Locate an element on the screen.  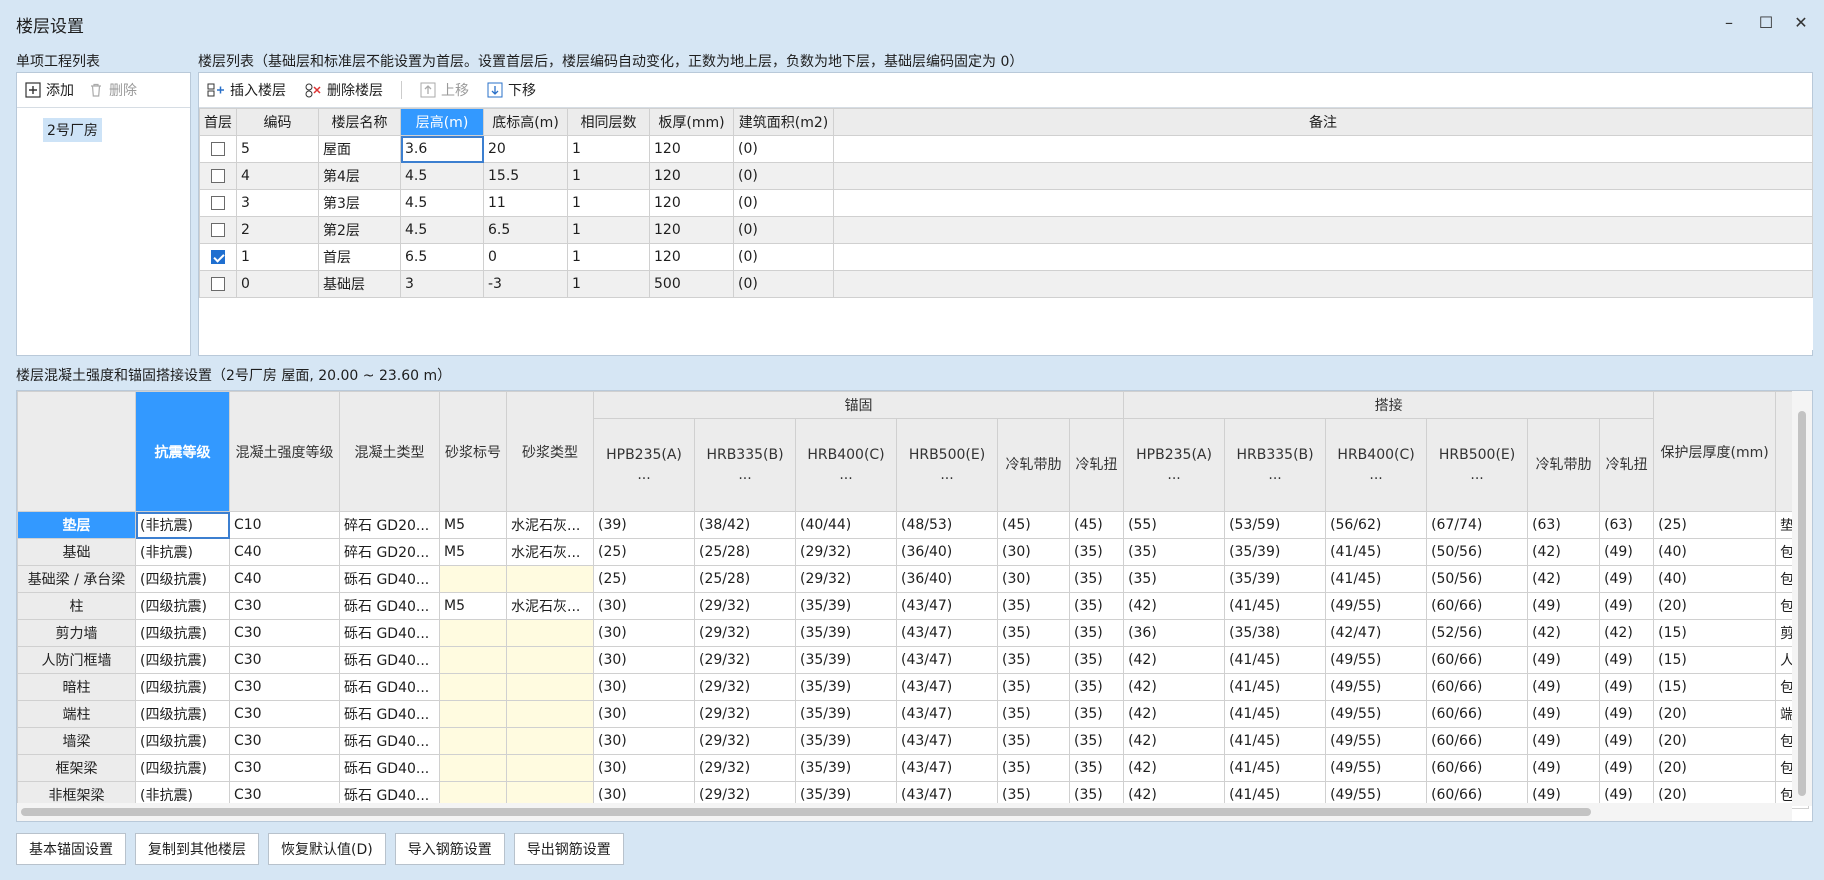
row-header-component: 框架梁 is located at coordinates (76, 768).